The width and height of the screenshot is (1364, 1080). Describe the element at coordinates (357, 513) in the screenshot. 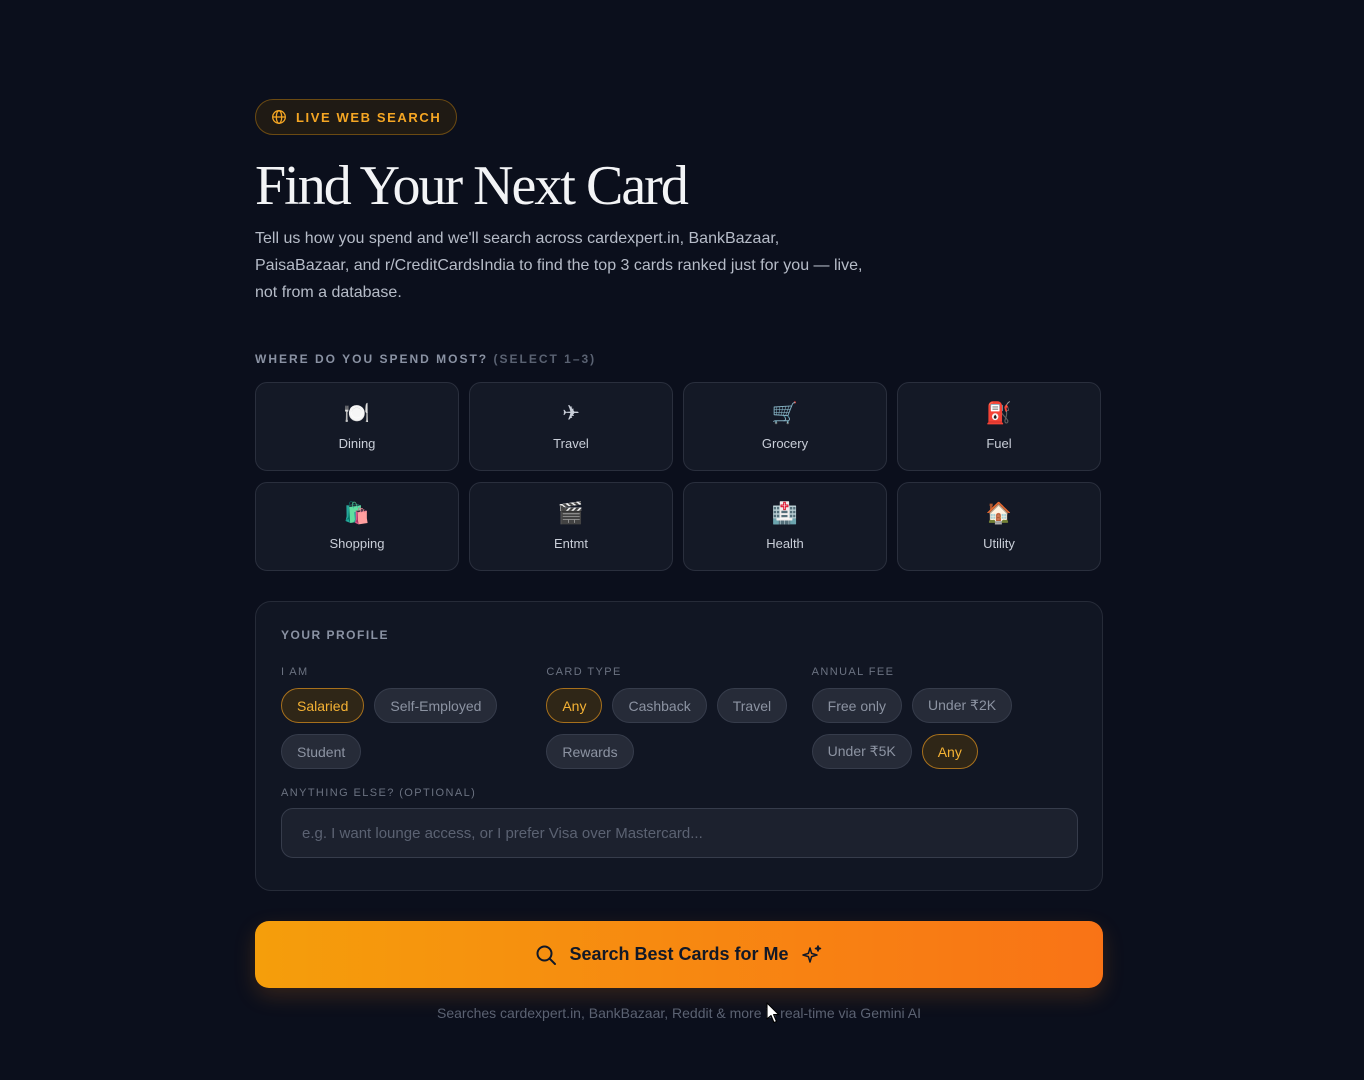

I see `shopping-bags-icon: 🛍️` at that location.